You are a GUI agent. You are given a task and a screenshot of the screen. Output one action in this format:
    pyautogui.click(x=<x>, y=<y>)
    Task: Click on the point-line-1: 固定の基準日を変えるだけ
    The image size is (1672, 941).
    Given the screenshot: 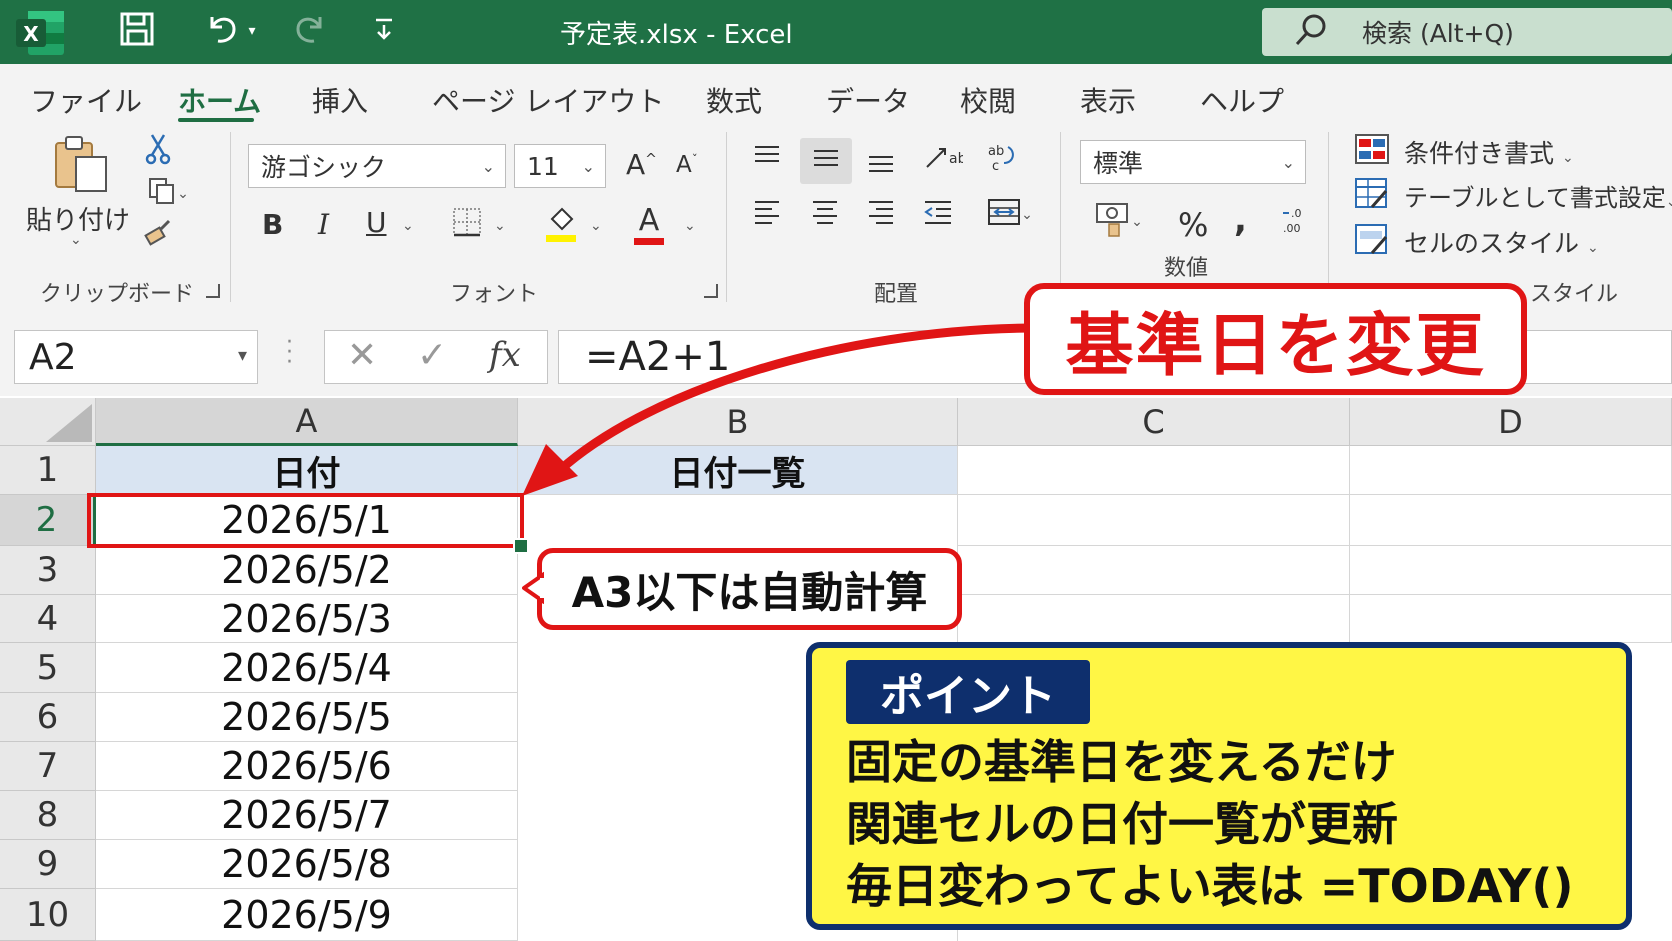 What is the action you would take?
    pyautogui.click(x=1121, y=762)
    